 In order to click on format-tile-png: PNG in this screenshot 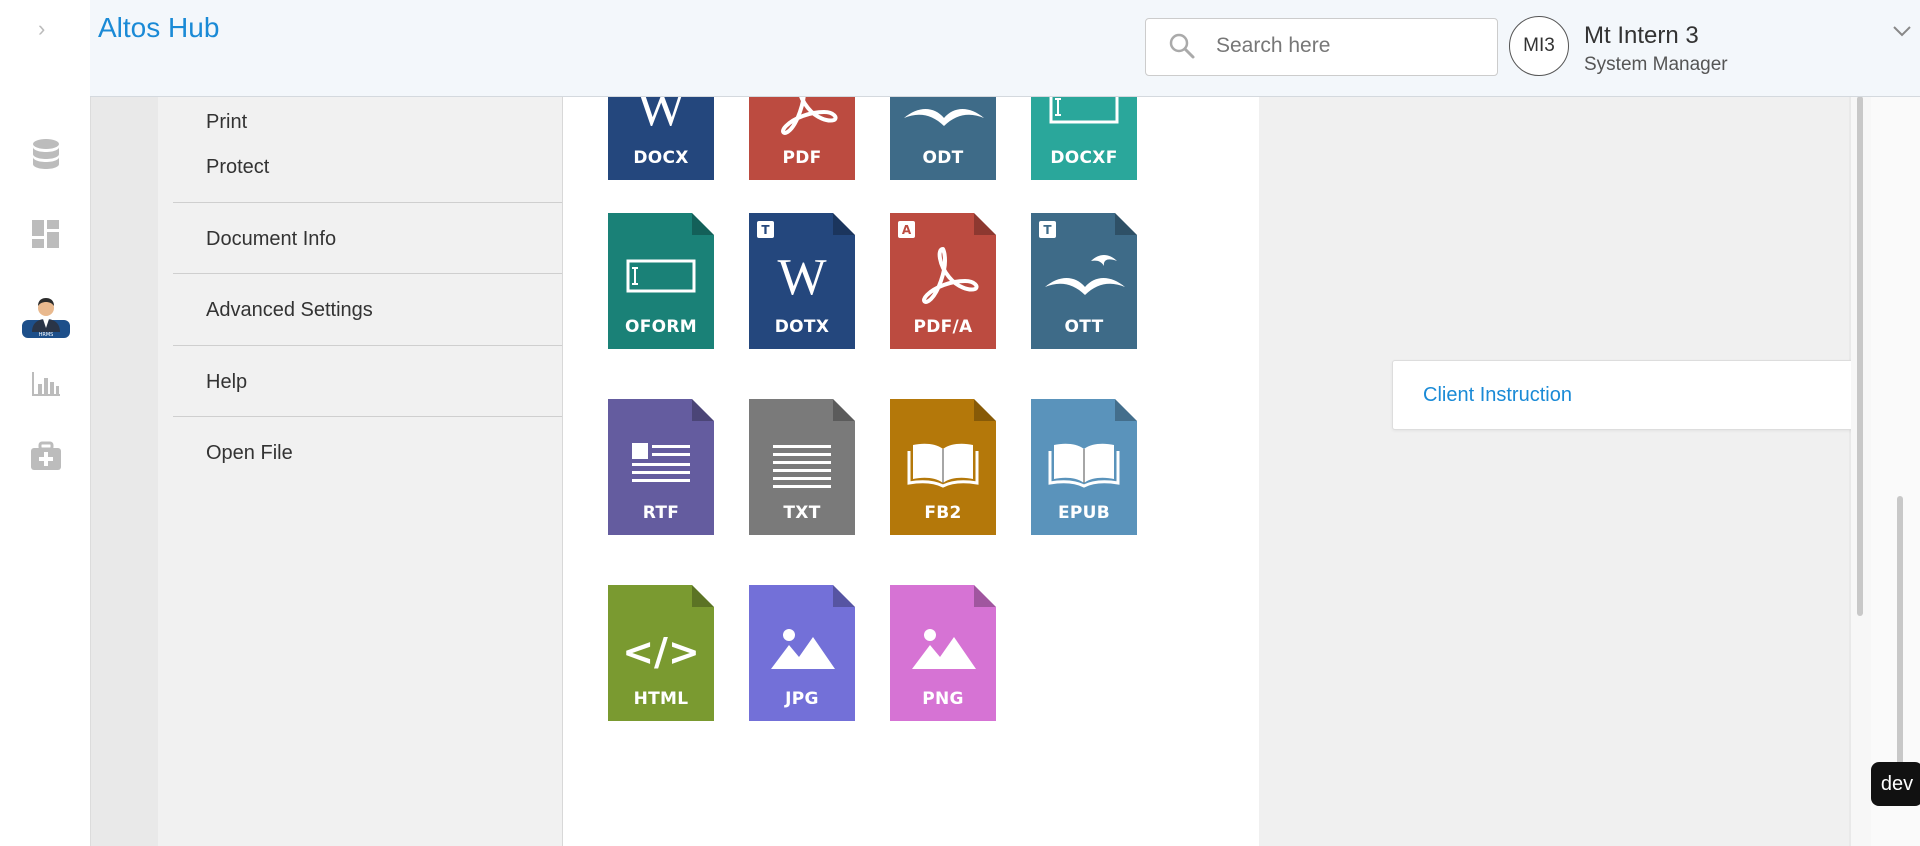, I will do `click(943, 653)`.